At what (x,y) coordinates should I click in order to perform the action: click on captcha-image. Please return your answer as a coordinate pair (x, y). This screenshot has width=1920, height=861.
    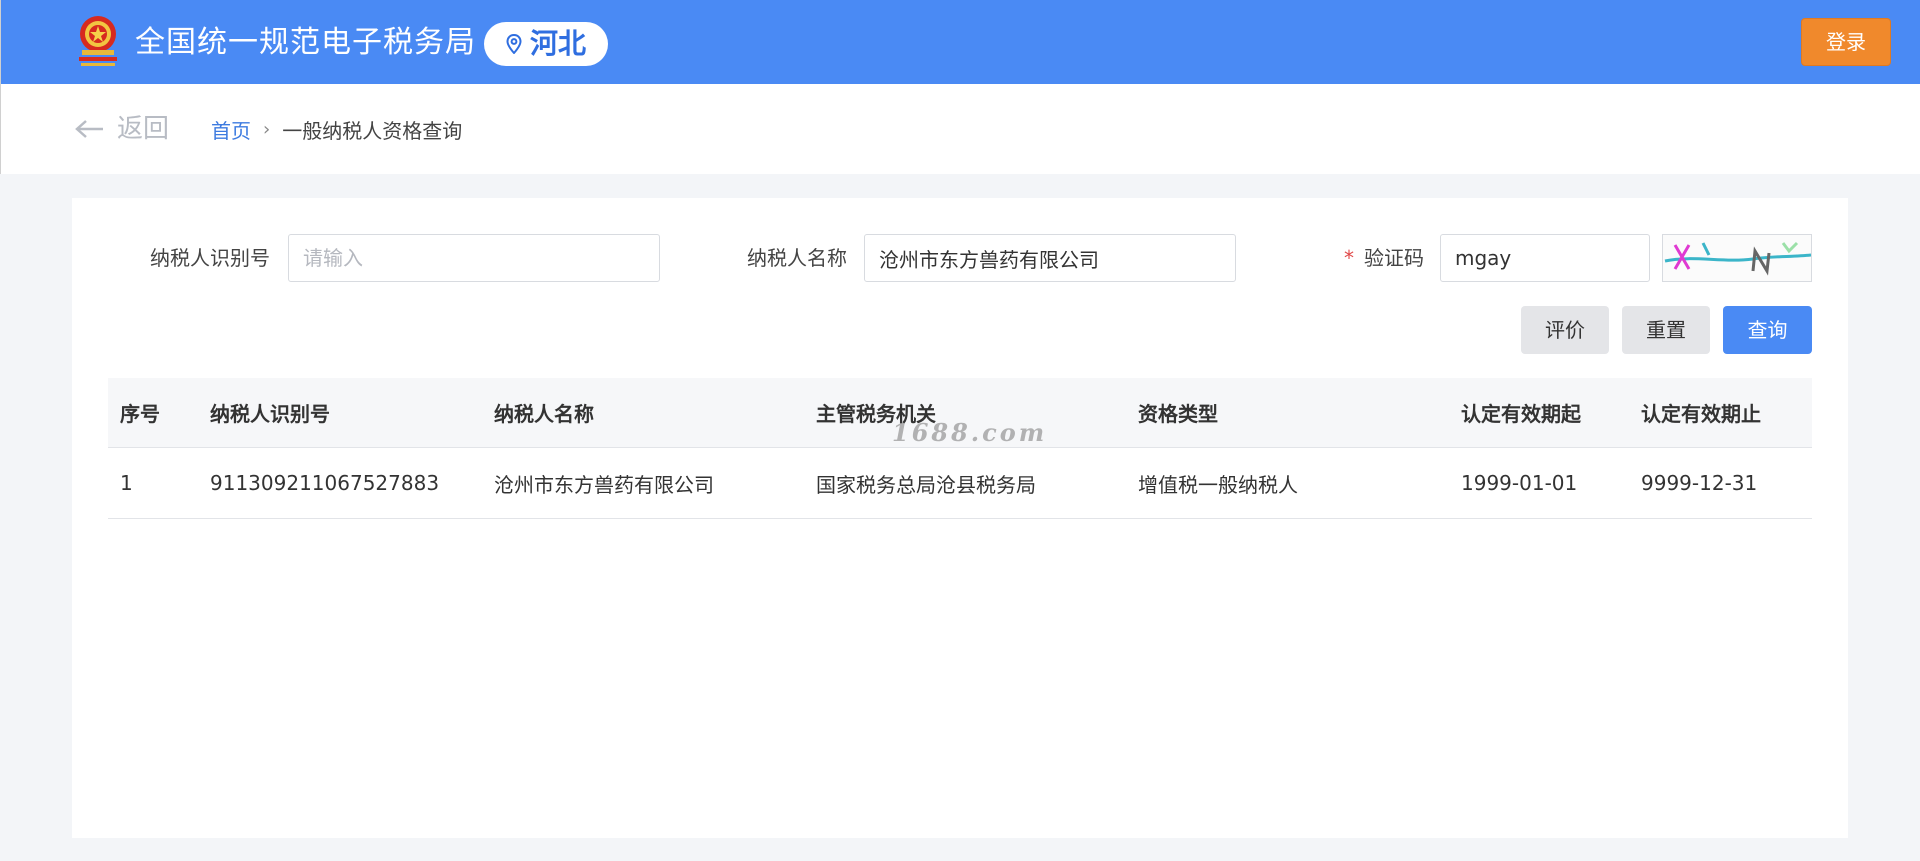
    Looking at the image, I should click on (1737, 258).